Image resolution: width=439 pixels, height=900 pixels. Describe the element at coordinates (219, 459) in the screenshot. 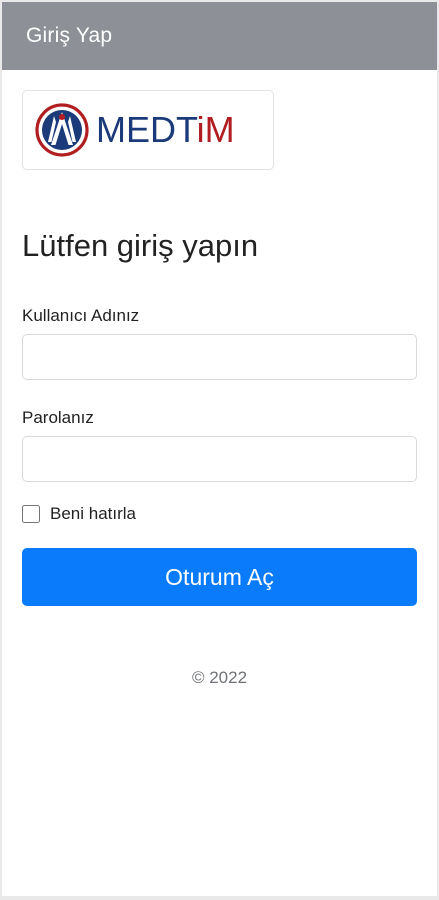

I see `password-input` at that location.